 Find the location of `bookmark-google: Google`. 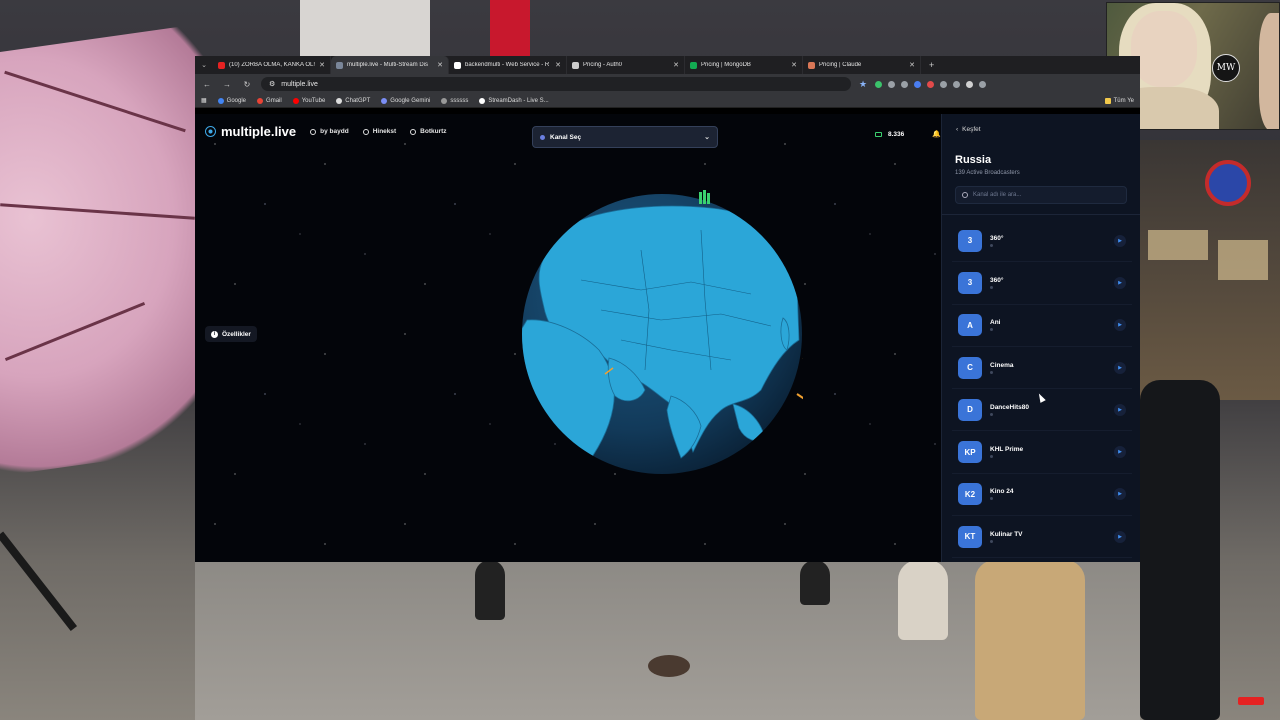

bookmark-google: Google is located at coordinates (231, 100).